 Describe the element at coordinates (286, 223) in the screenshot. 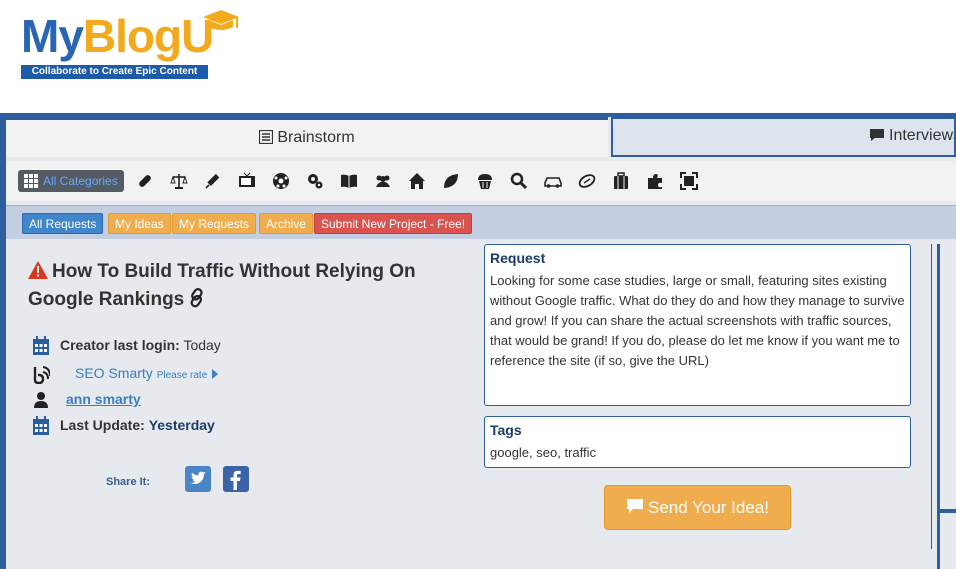

I see `archive-button: Archive` at that location.